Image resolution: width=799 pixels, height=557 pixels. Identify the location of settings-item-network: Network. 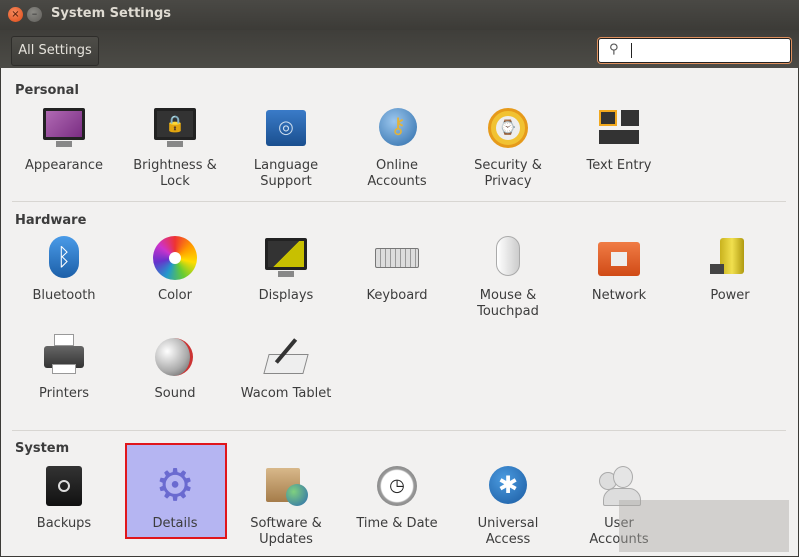
(619, 269).